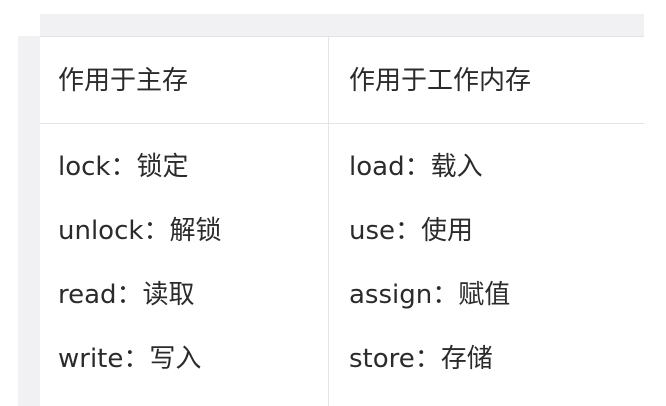 This screenshot has width=666, height=406. I want to click on table-cell: store：存储, so click(421, 359).